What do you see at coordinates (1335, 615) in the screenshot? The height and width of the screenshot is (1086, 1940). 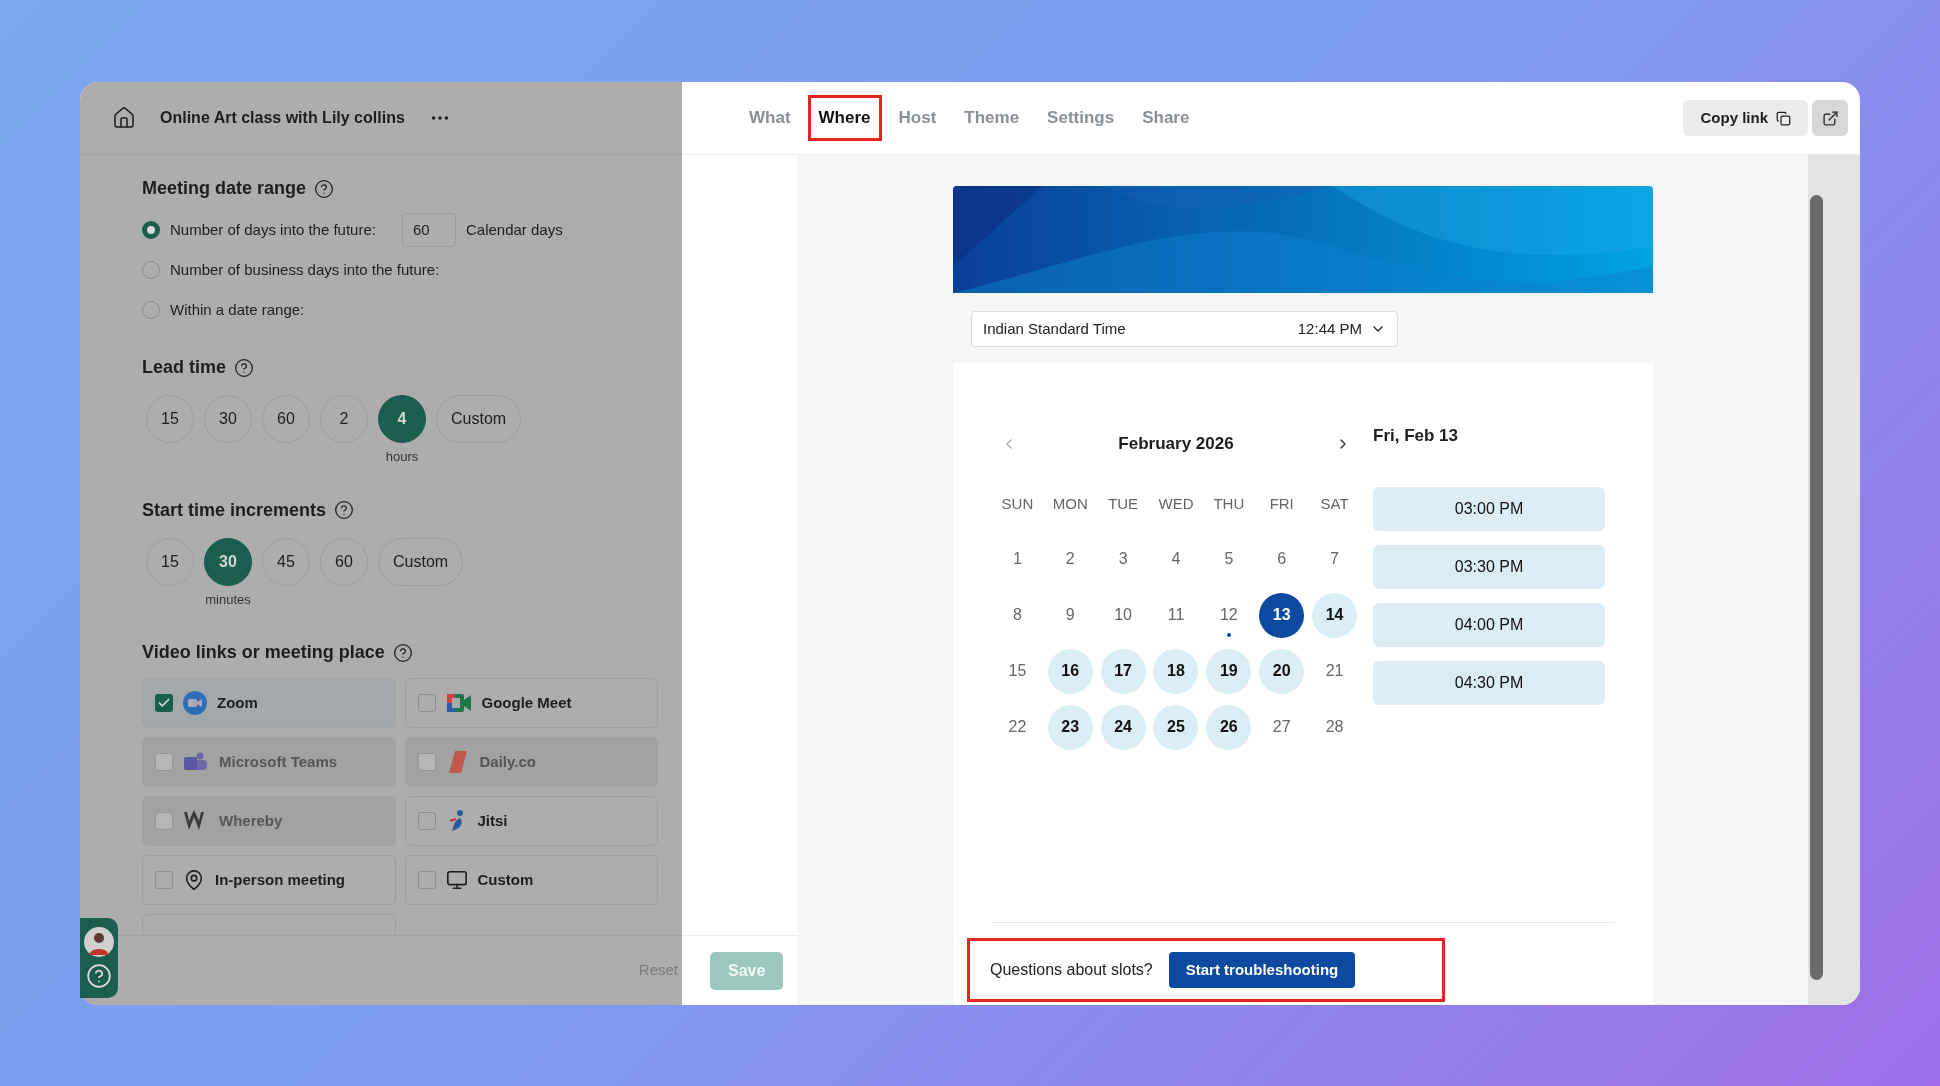 I see `calendar-day: 14` at bounding box center [1335, 615].